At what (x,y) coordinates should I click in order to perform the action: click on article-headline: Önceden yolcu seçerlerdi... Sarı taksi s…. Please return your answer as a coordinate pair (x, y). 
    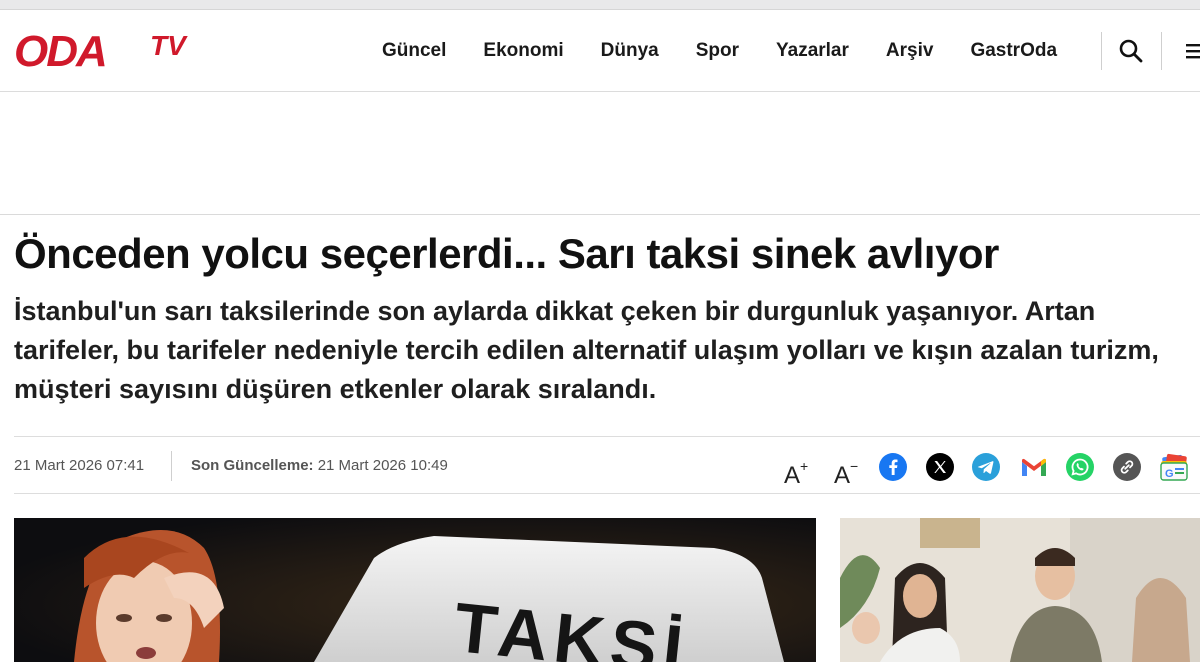
    Looking at the image, I should click on (506, 253).